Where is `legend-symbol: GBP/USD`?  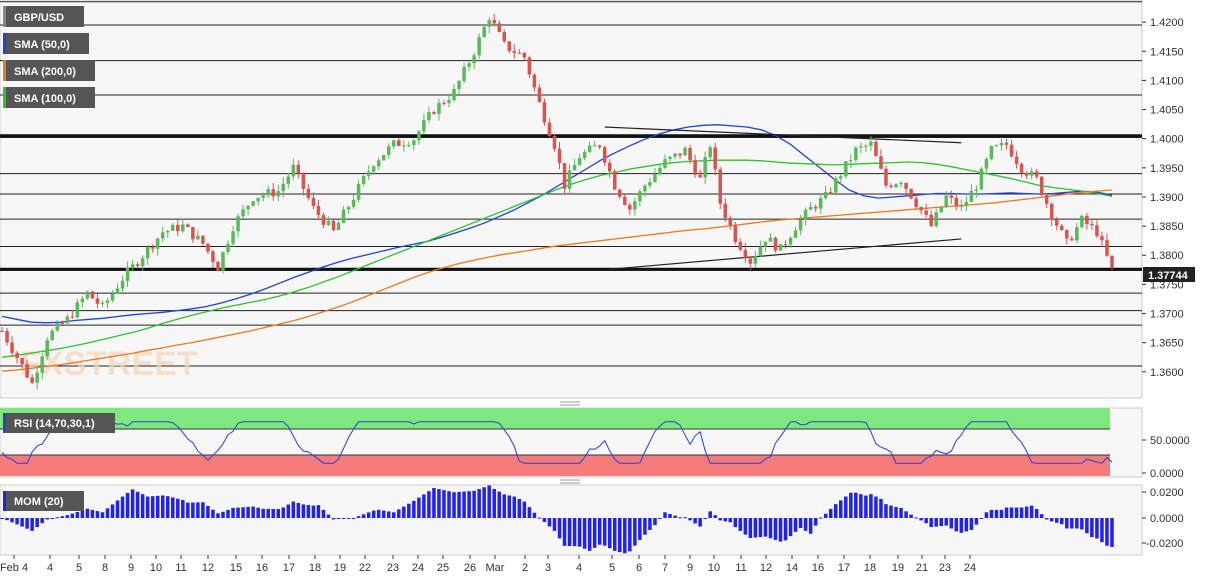
legend-symbol: GBP/USD is located at coordinates (43, 16).